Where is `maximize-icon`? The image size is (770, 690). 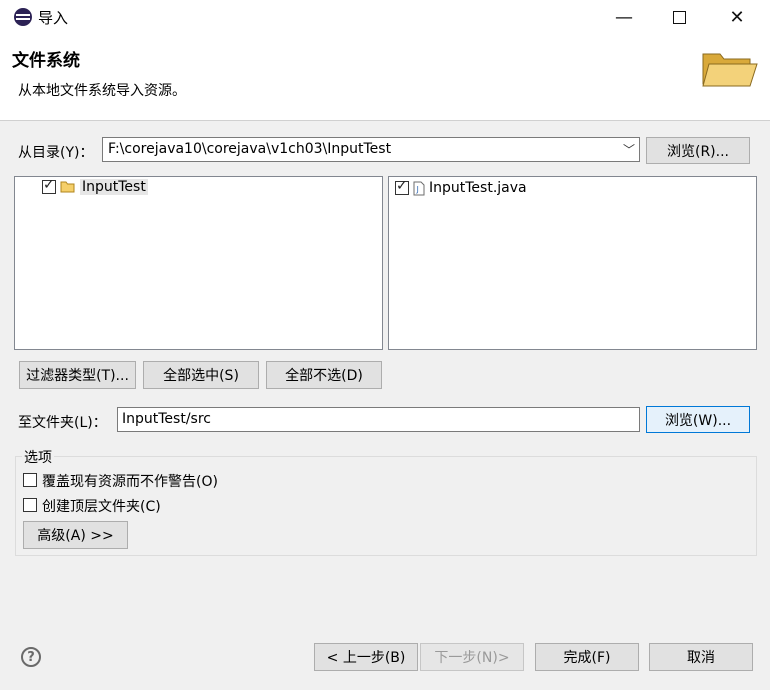 maximize-icon is located at coordinates (679, 17).